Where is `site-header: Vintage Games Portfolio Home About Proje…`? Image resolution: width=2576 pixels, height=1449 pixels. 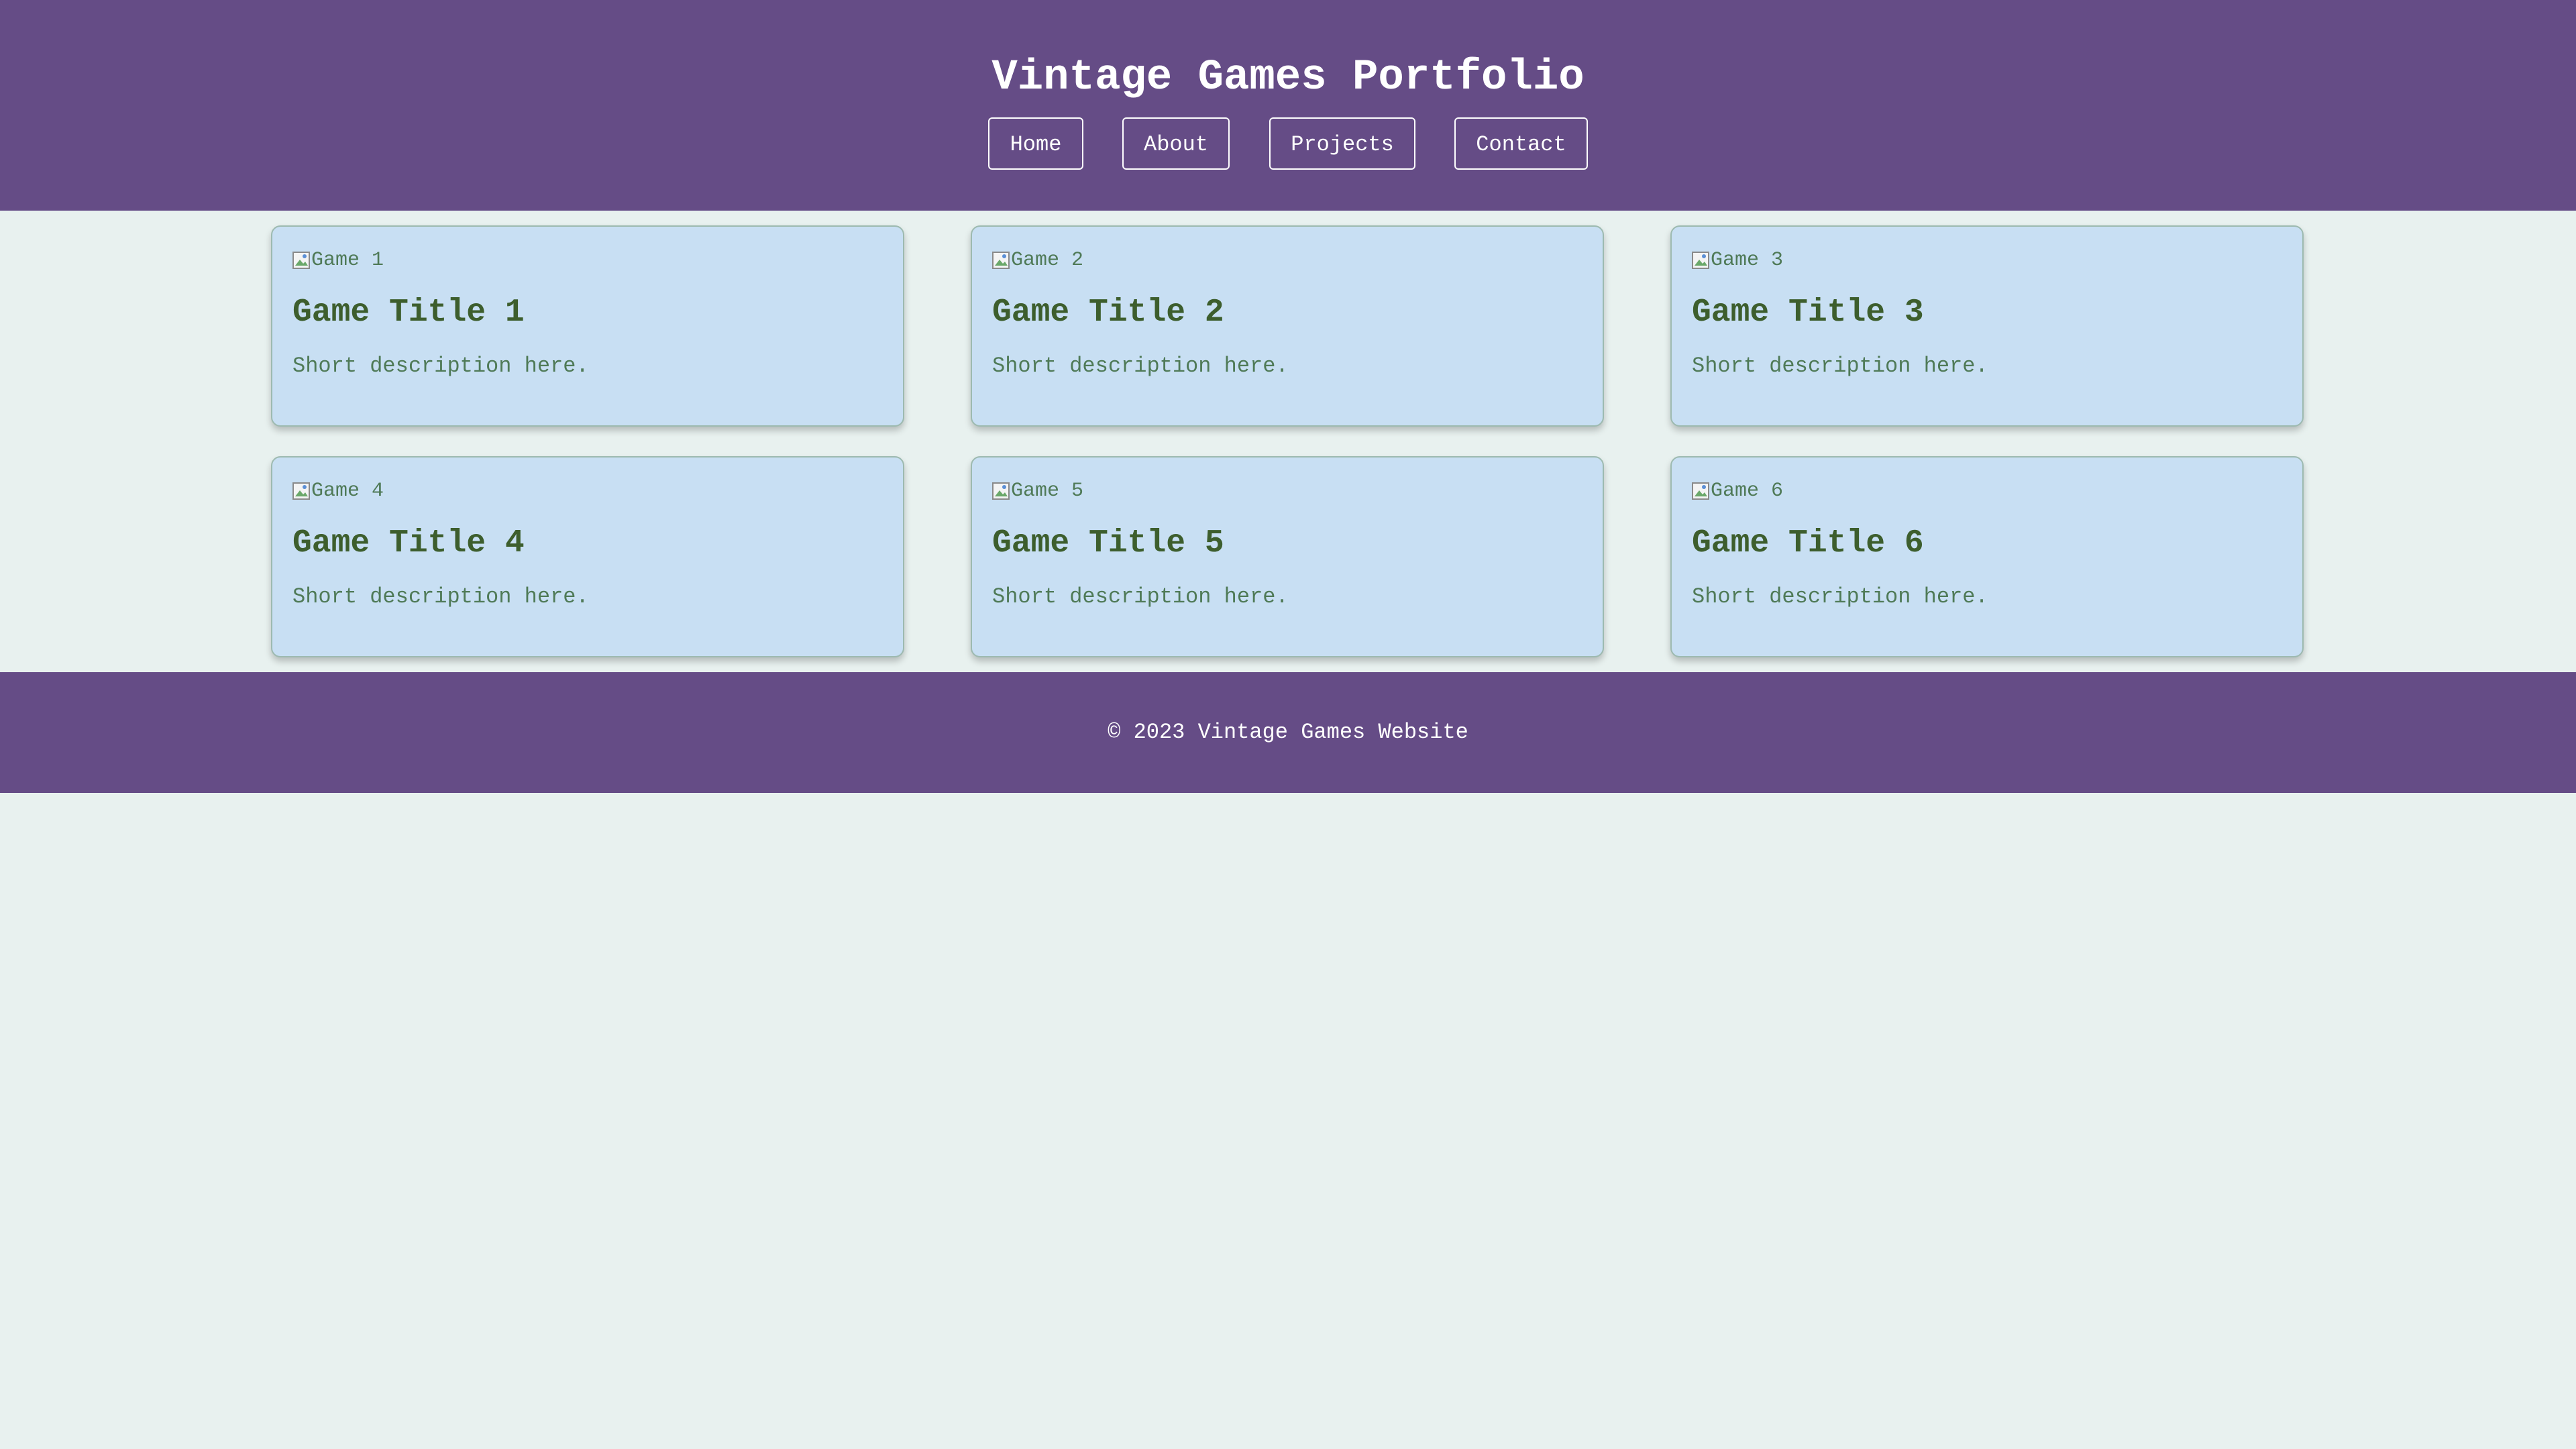 site-header: Vintage Games Portfolio Home About Proje… is located at coordinates (1288, 105).